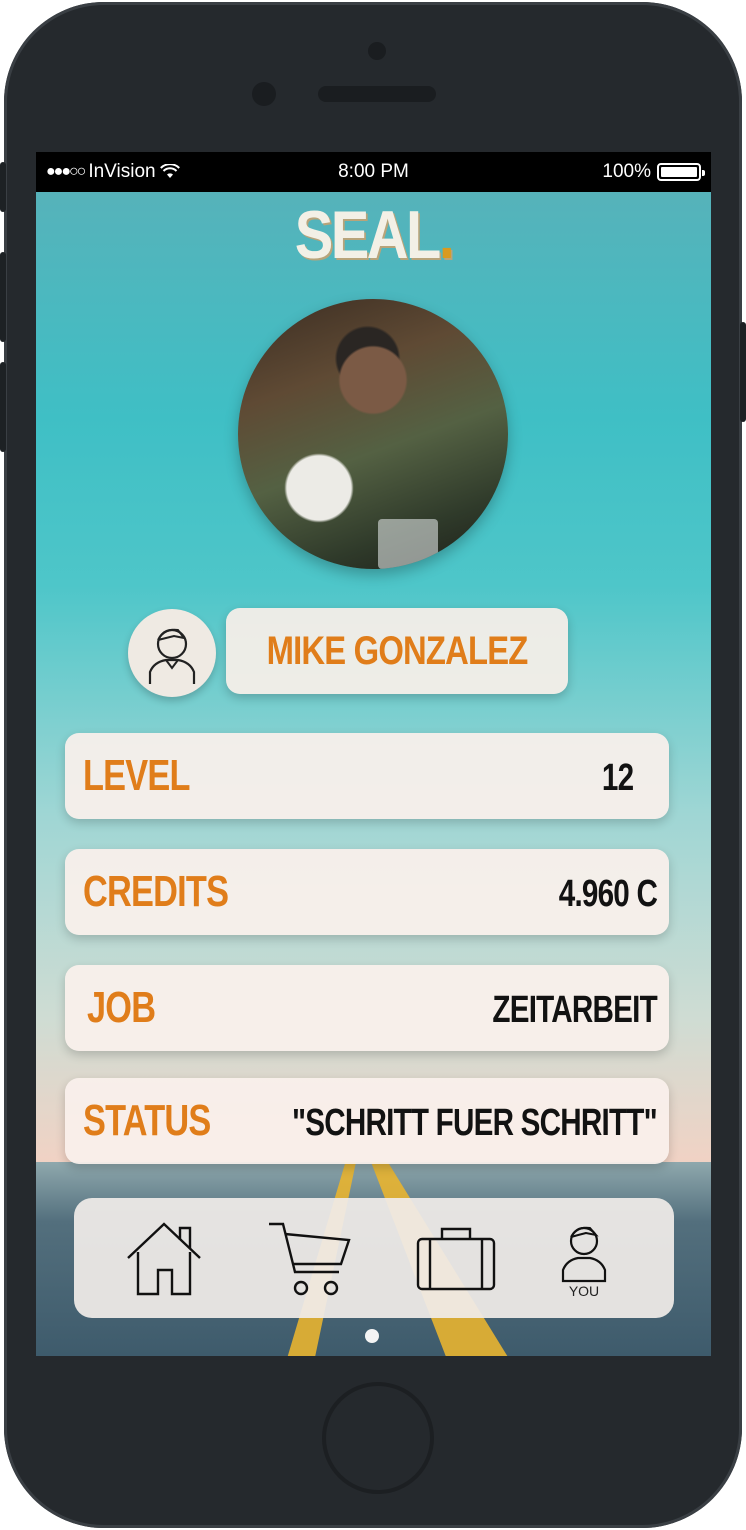  I want to click on front-camera, so click(377, 51).